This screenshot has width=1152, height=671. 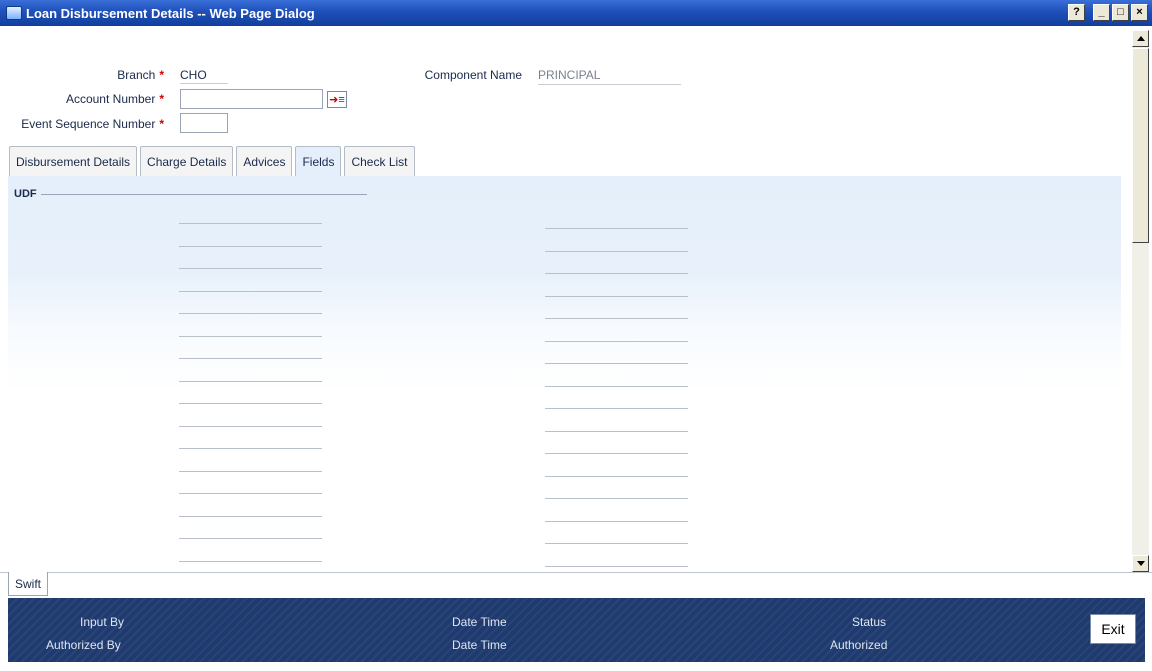 I want to click on component-name-label: Component Name, so click(x=473, y=75).